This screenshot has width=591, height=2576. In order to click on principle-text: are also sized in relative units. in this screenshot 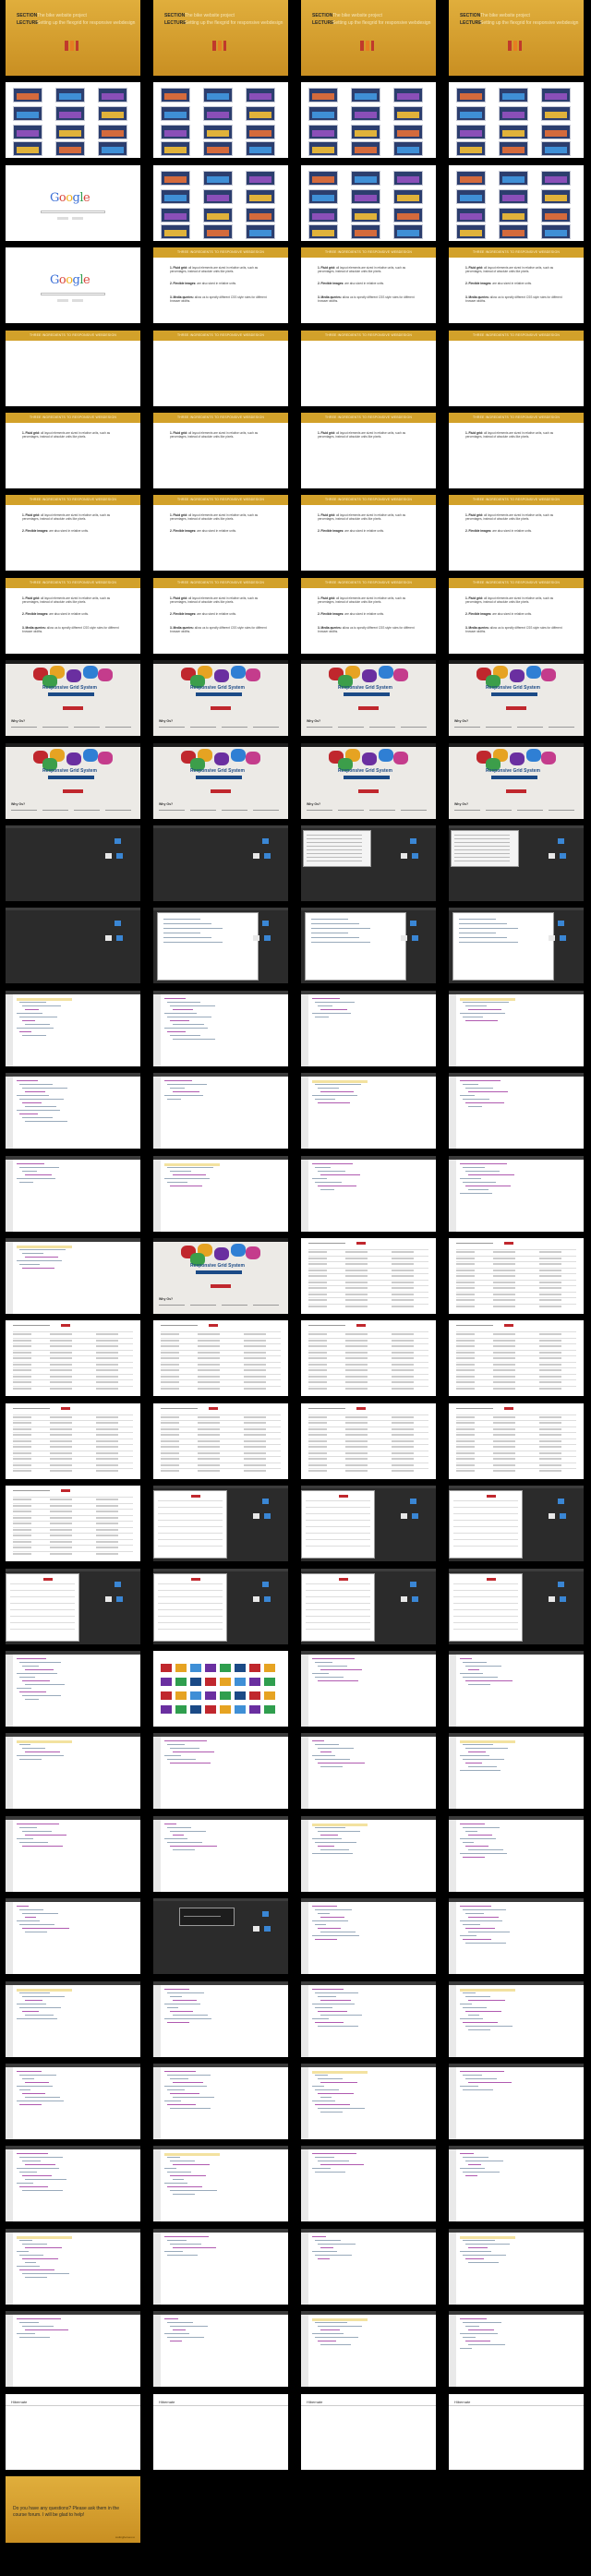, I will do `click(69, 531)`.